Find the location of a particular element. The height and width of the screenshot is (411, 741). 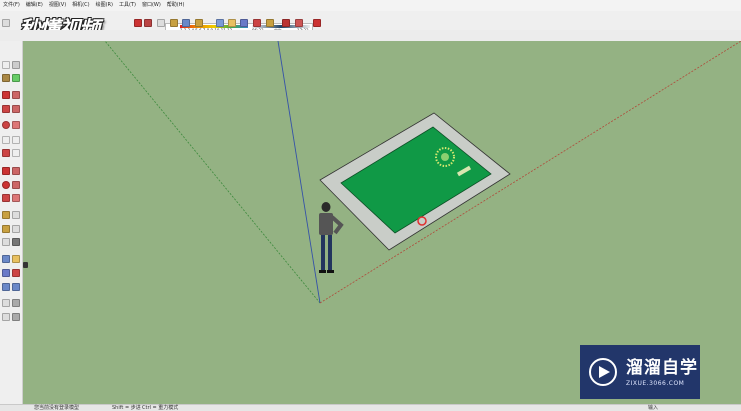

menu-file: 文件(F) is located at coordinates (11, 5).